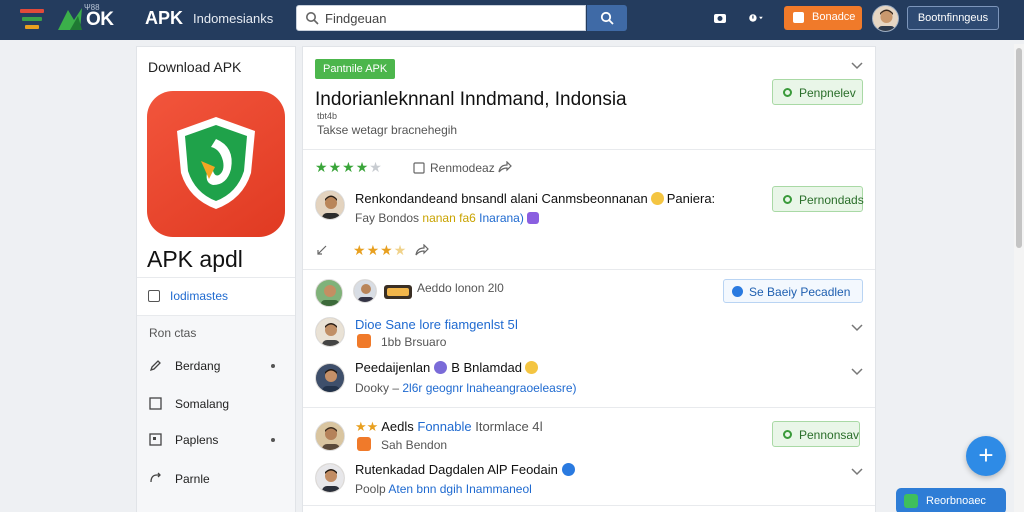  Describe the element at coordinates (155, 439) in the screenshot. I see `tag-icon` at that location.